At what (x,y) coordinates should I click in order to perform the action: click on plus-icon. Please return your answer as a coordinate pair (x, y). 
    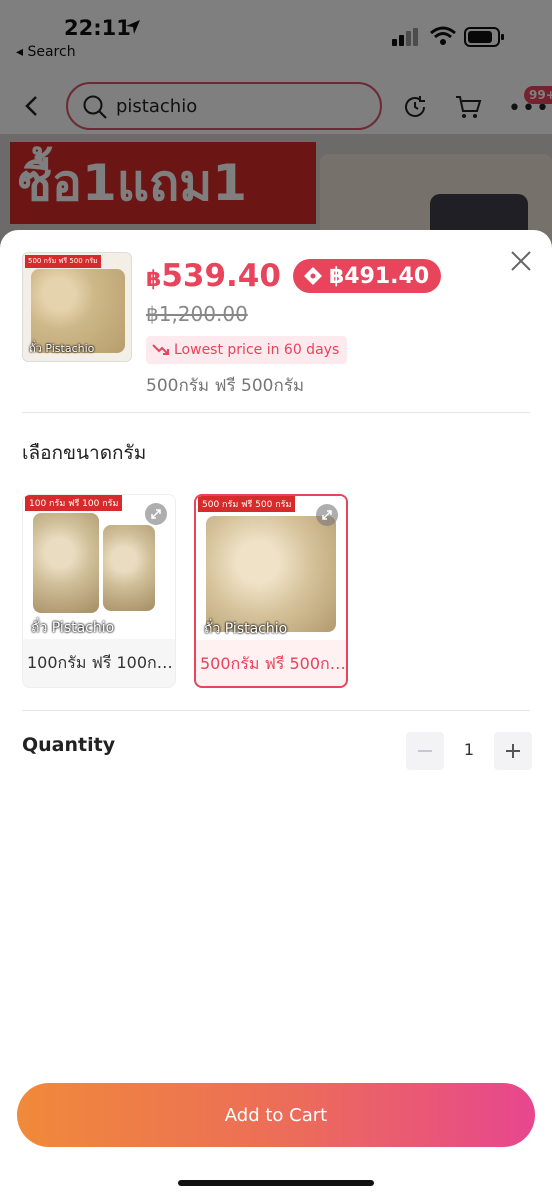
    Looking at the image, I should click on (513, 751).